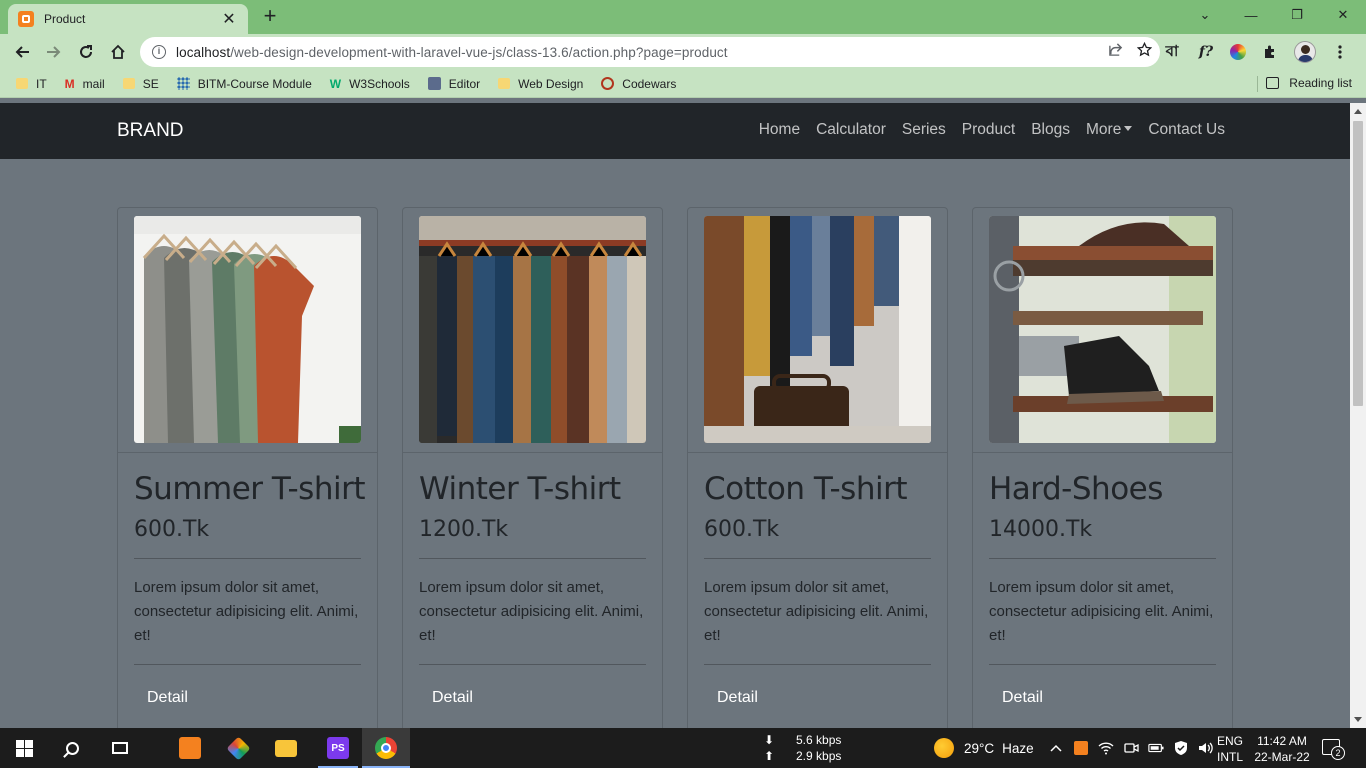 This screenshot has height=768, width=1366. I want to click on extensions-puzzle-icon, so click(1270, 52).